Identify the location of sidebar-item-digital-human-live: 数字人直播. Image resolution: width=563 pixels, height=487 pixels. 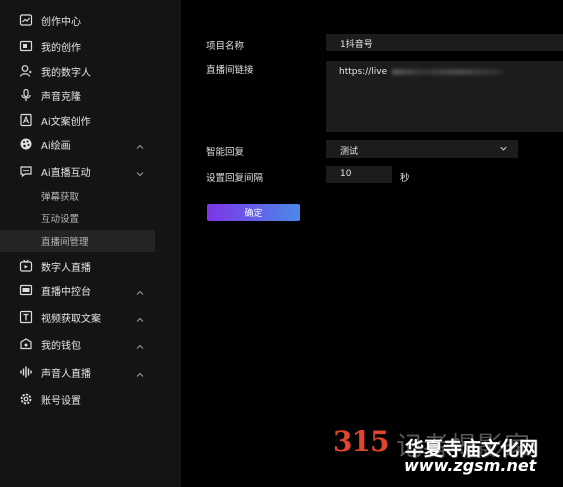
(90, 266).